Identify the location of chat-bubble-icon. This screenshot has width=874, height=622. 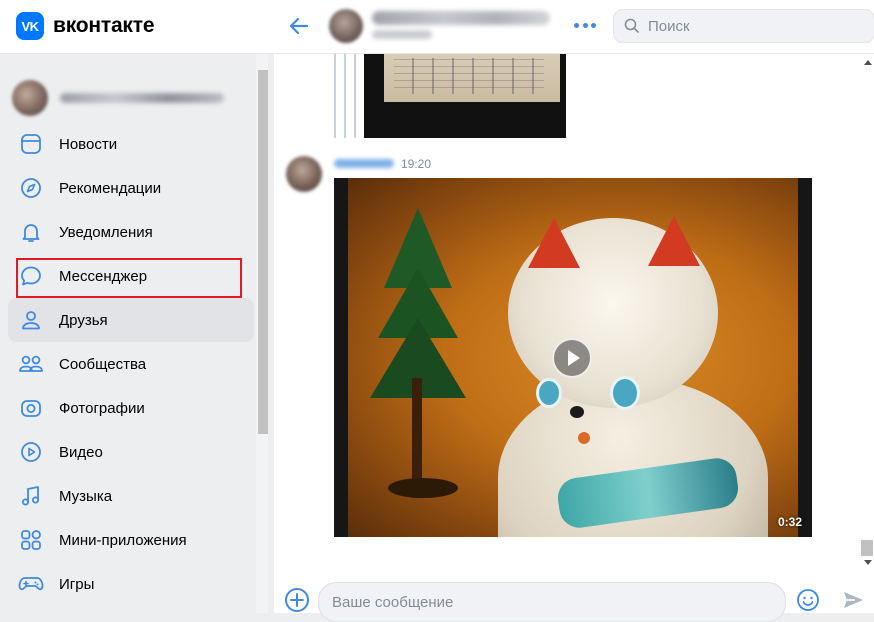
(31, 276).